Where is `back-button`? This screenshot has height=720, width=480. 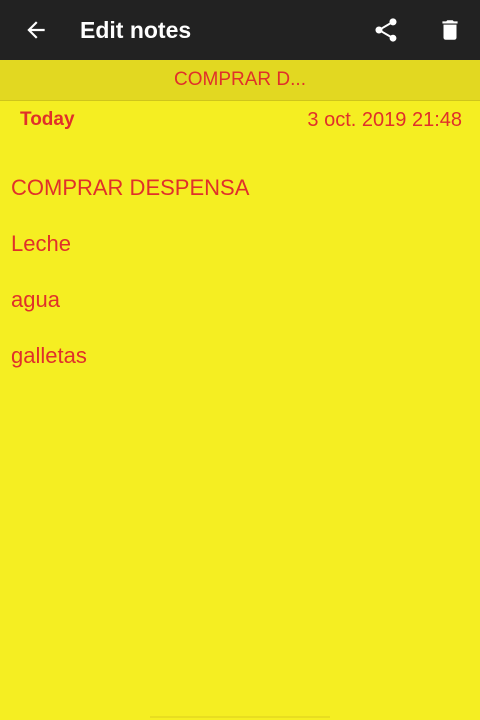
back-button is located at coordinates (36, 30).